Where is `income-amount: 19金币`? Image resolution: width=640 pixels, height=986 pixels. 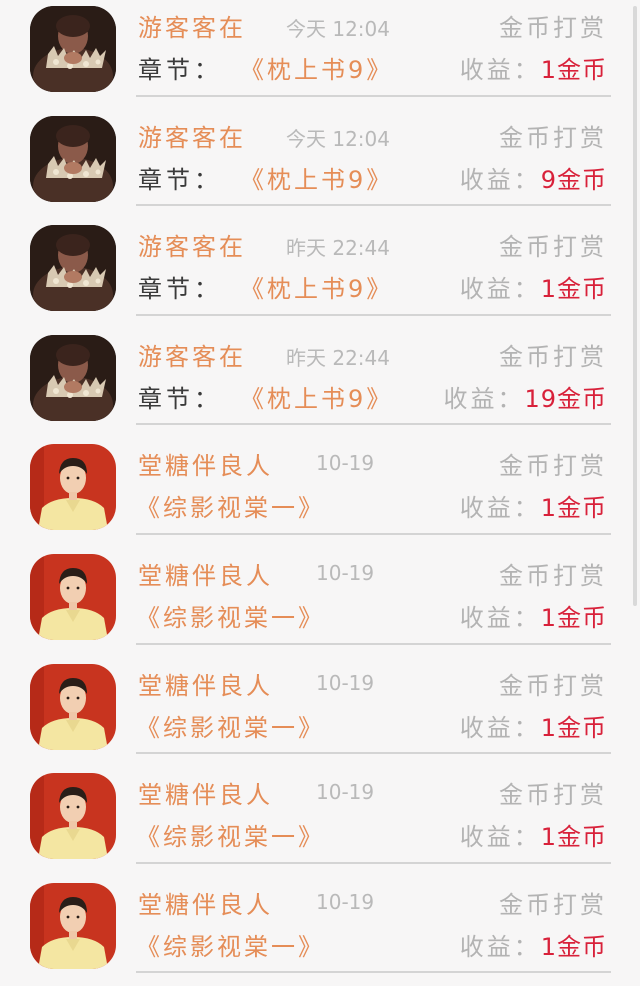
income-amount: 19金币 is located at coordinates (565, 398).